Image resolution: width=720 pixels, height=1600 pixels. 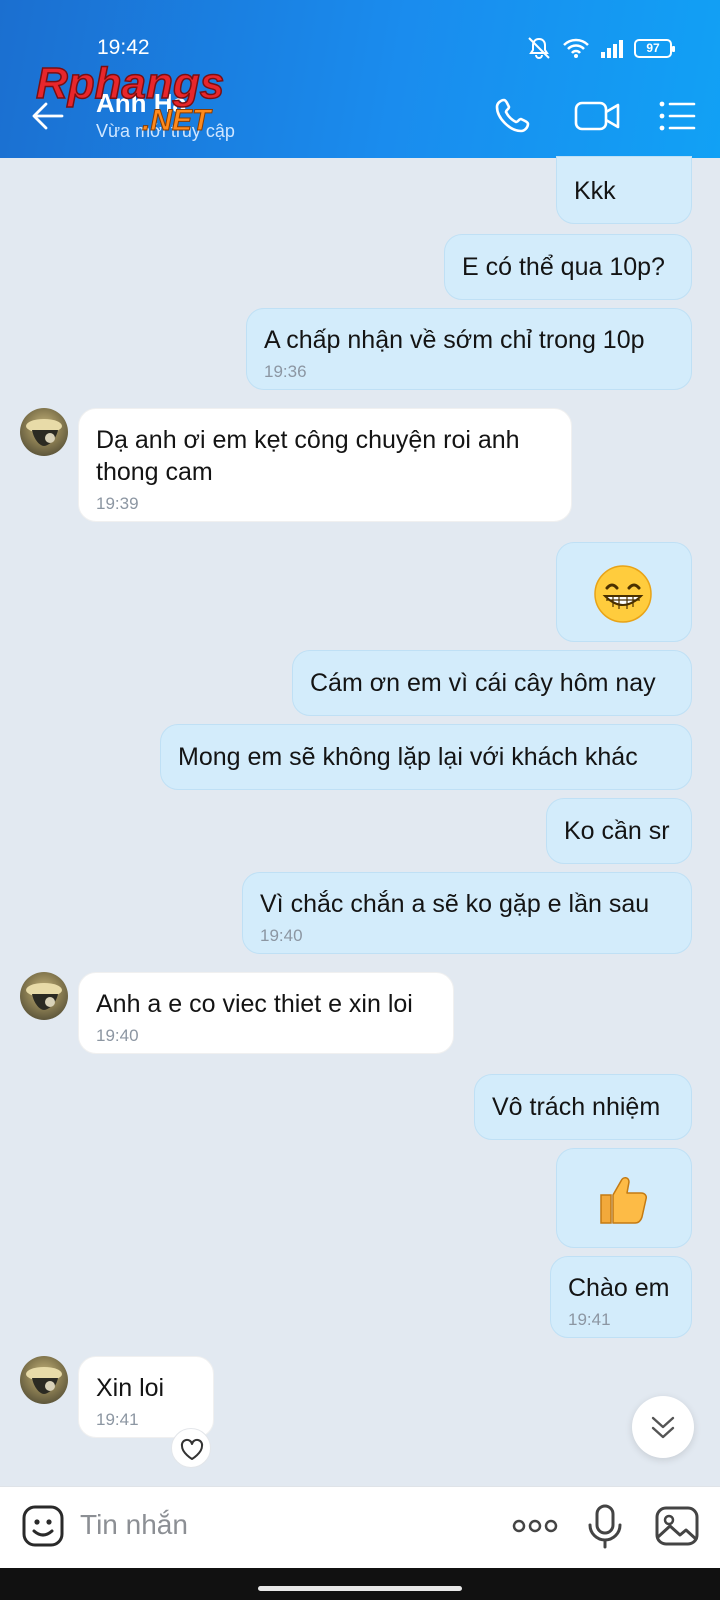 I want to click on menu-list-icon, so click(x=679, y=116).